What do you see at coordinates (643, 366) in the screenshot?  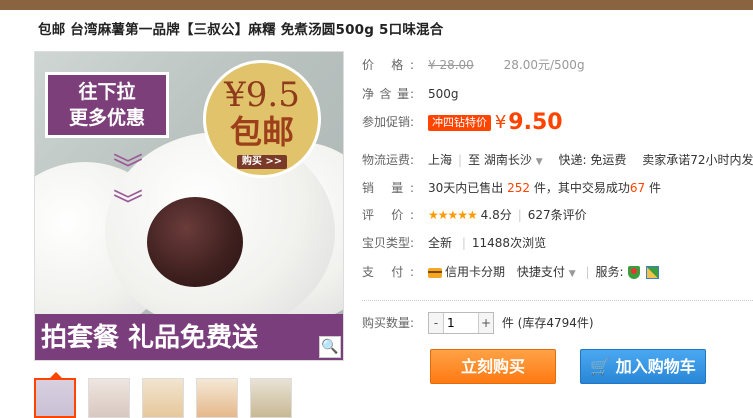 I see `add-to-cart-button: 🛒 加入购物车` at bounding box center [643, 366].